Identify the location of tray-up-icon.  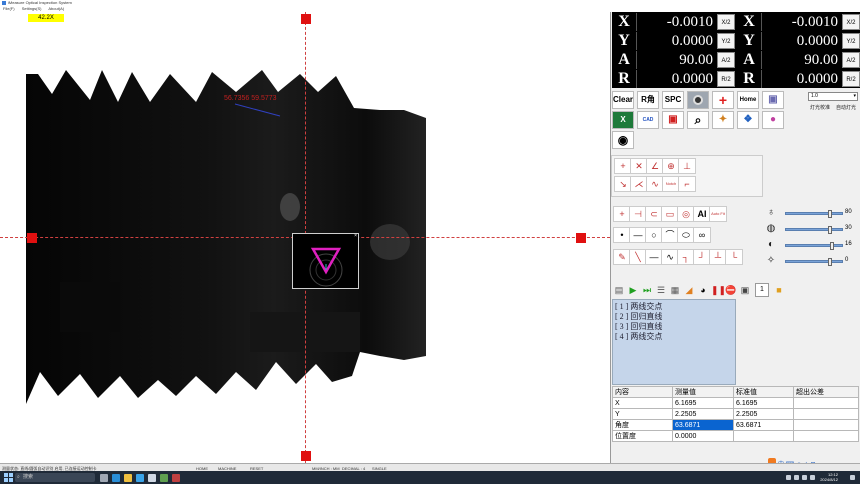
(788, 477).